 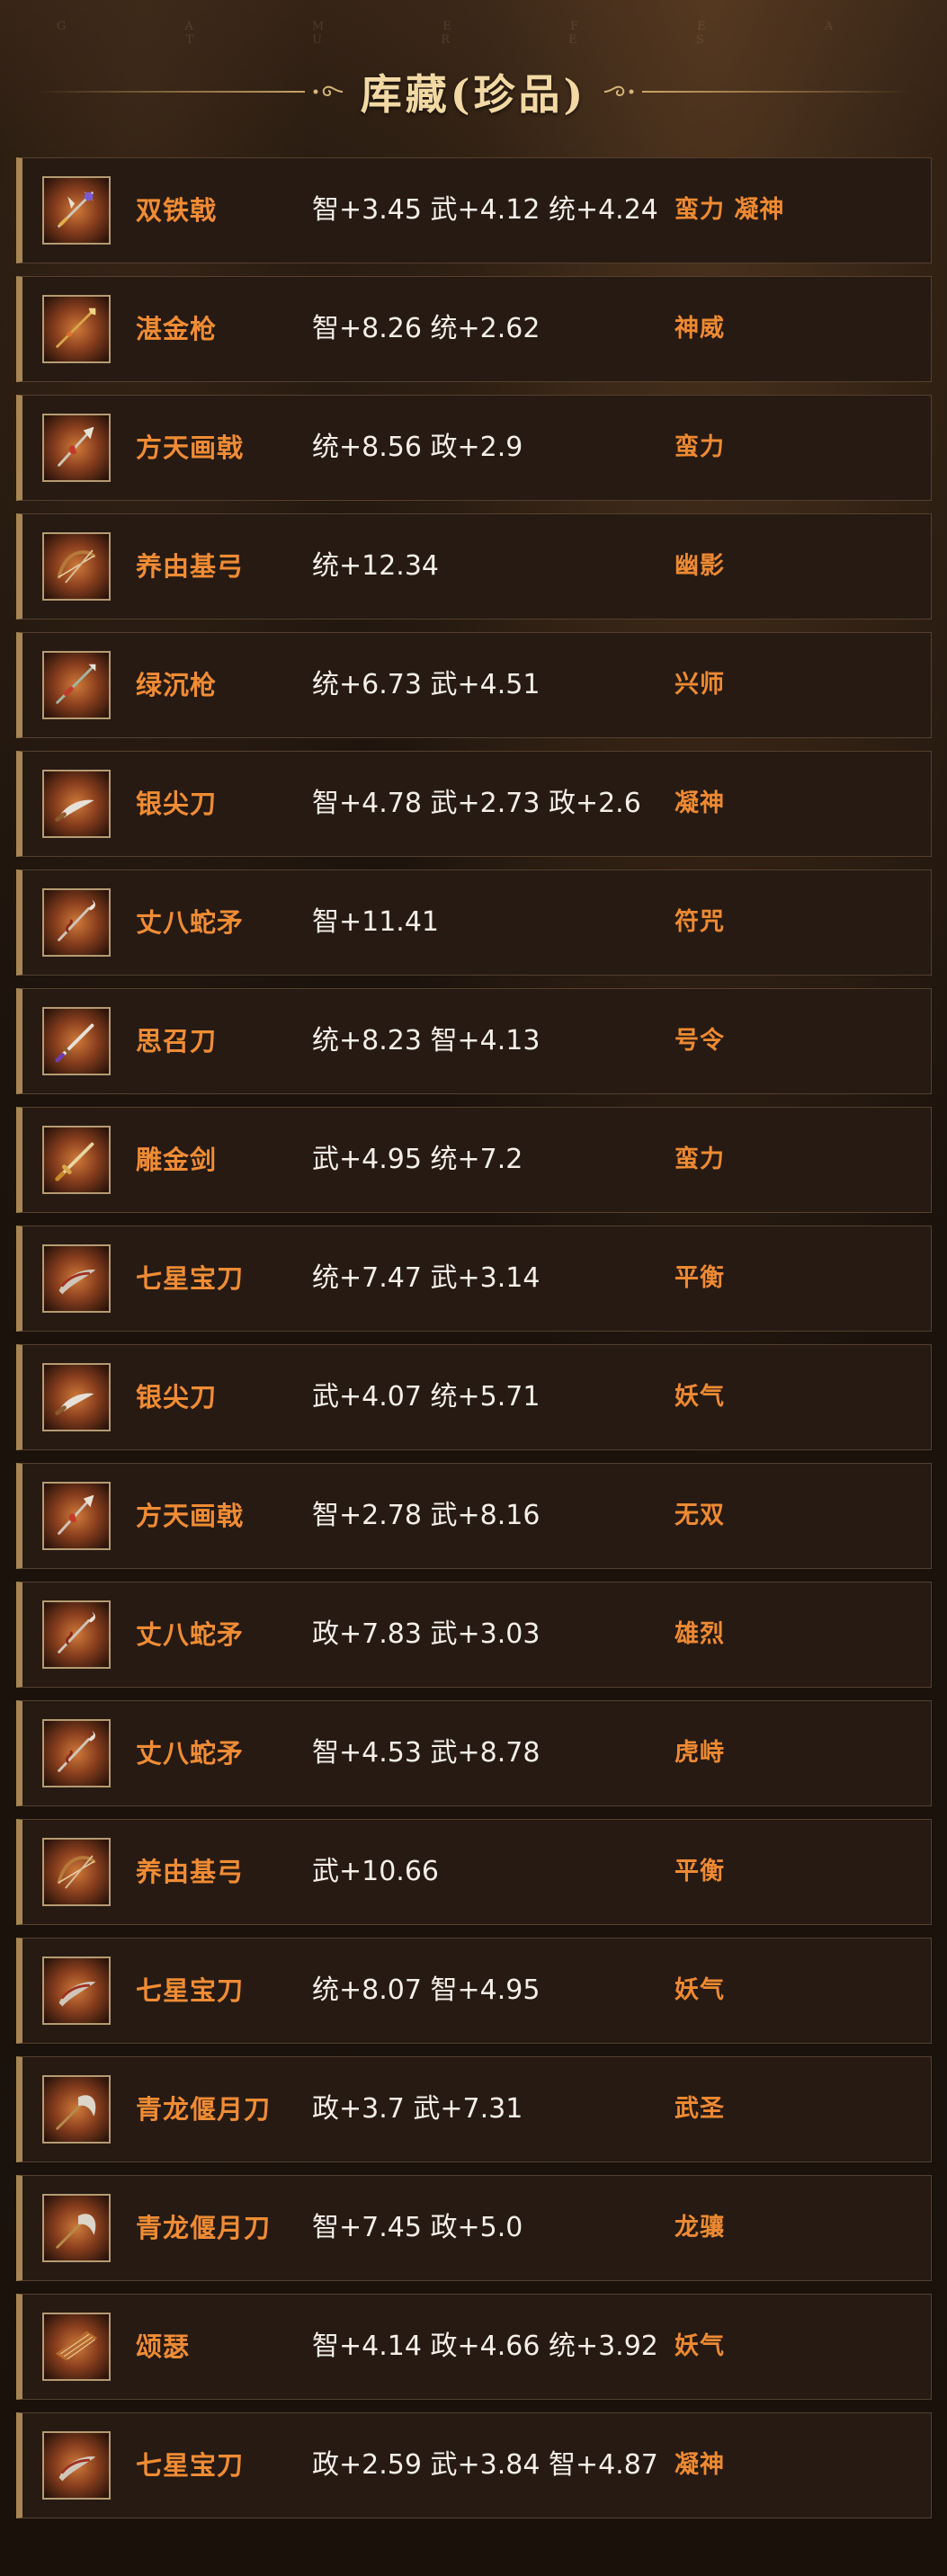 I want to click on page-title: 库藏(珍品), so click(x=473, y=94).